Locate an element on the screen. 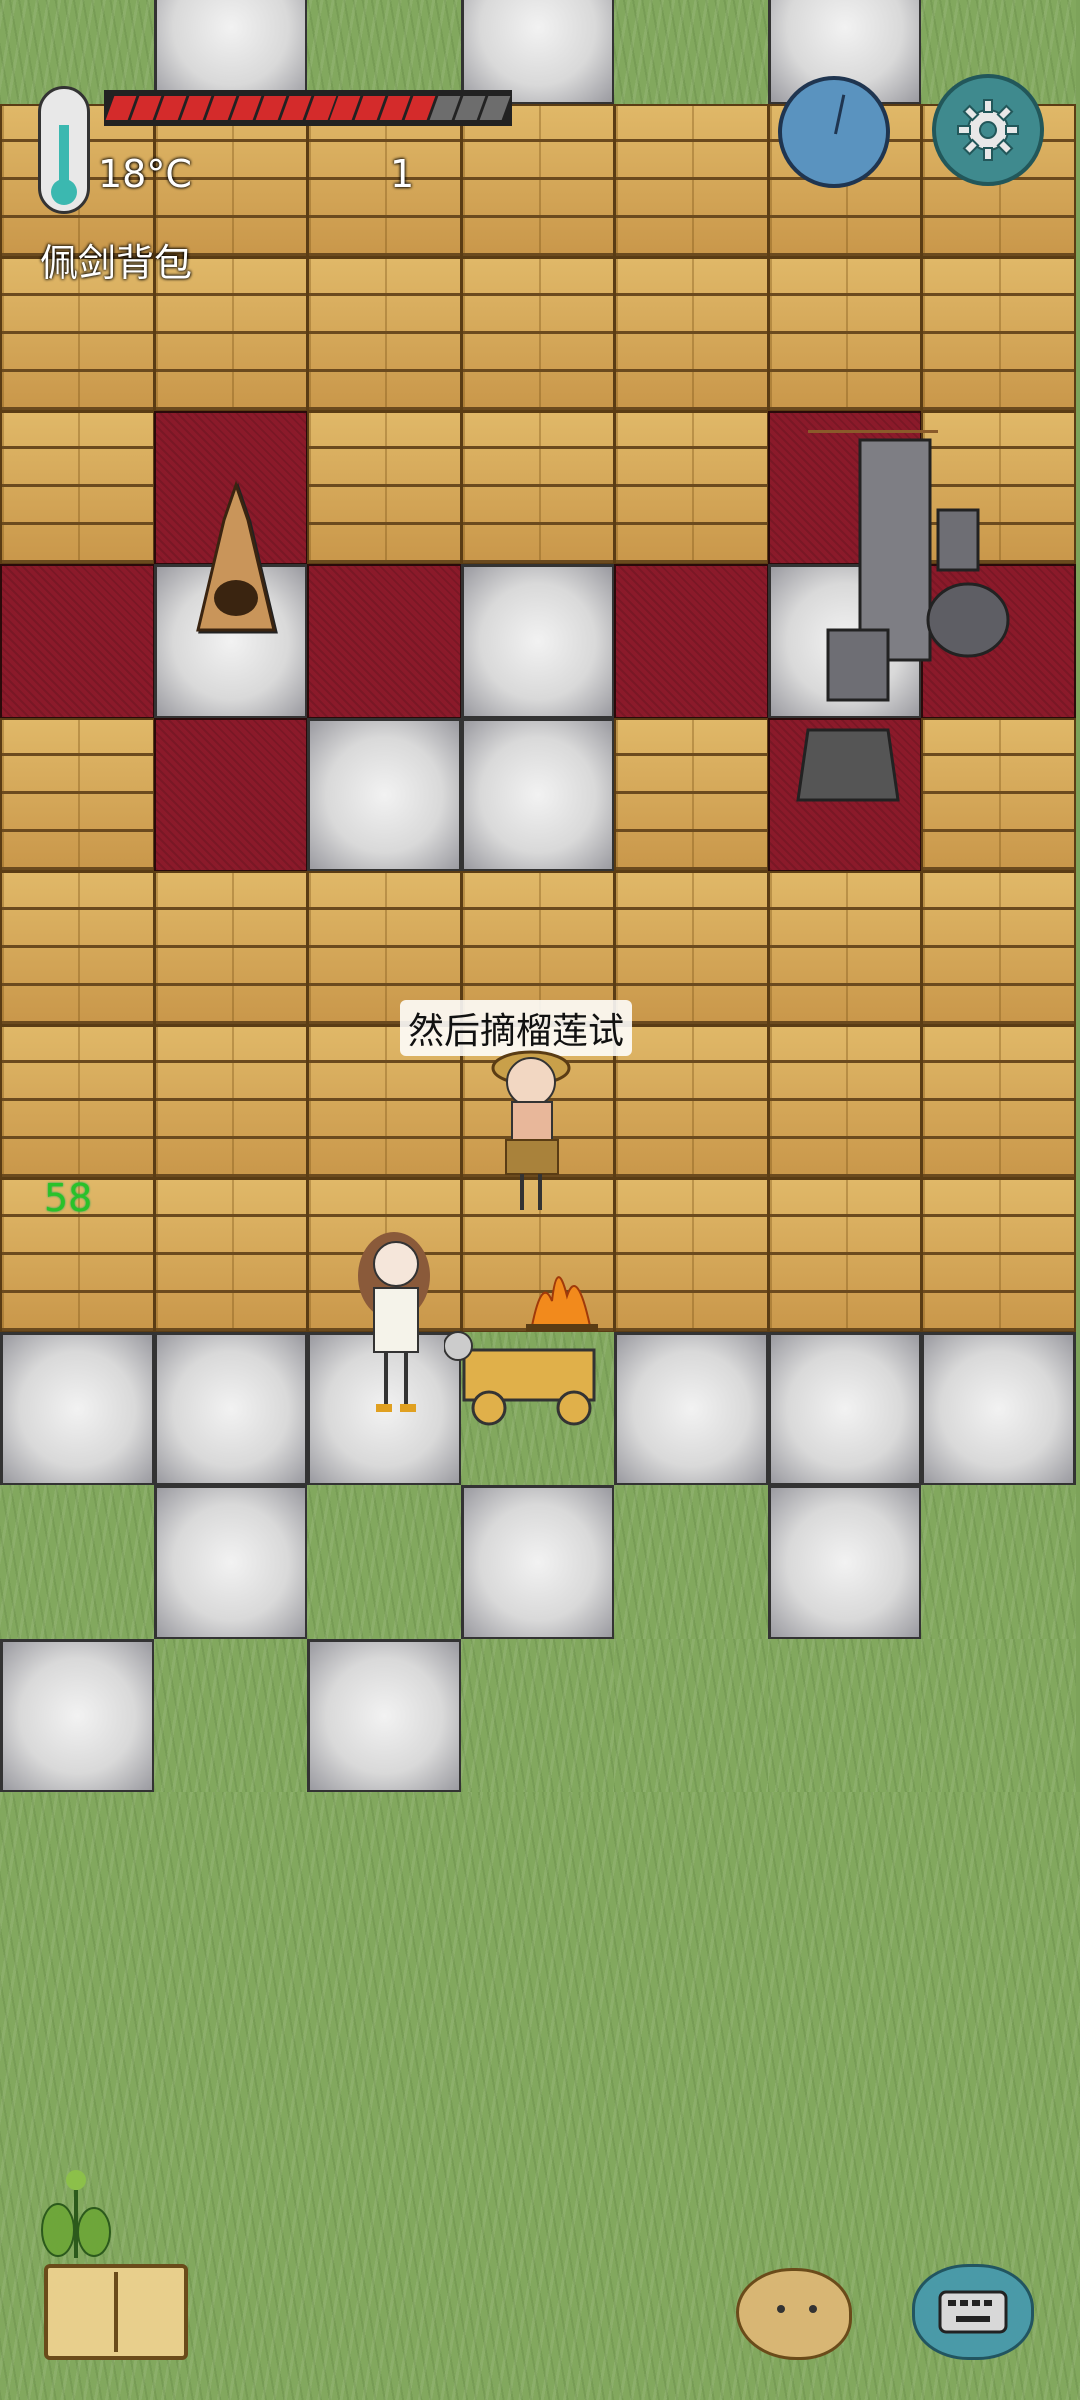 The image size is (1080, 2400). machine-object is located at coordinates (903, 618).